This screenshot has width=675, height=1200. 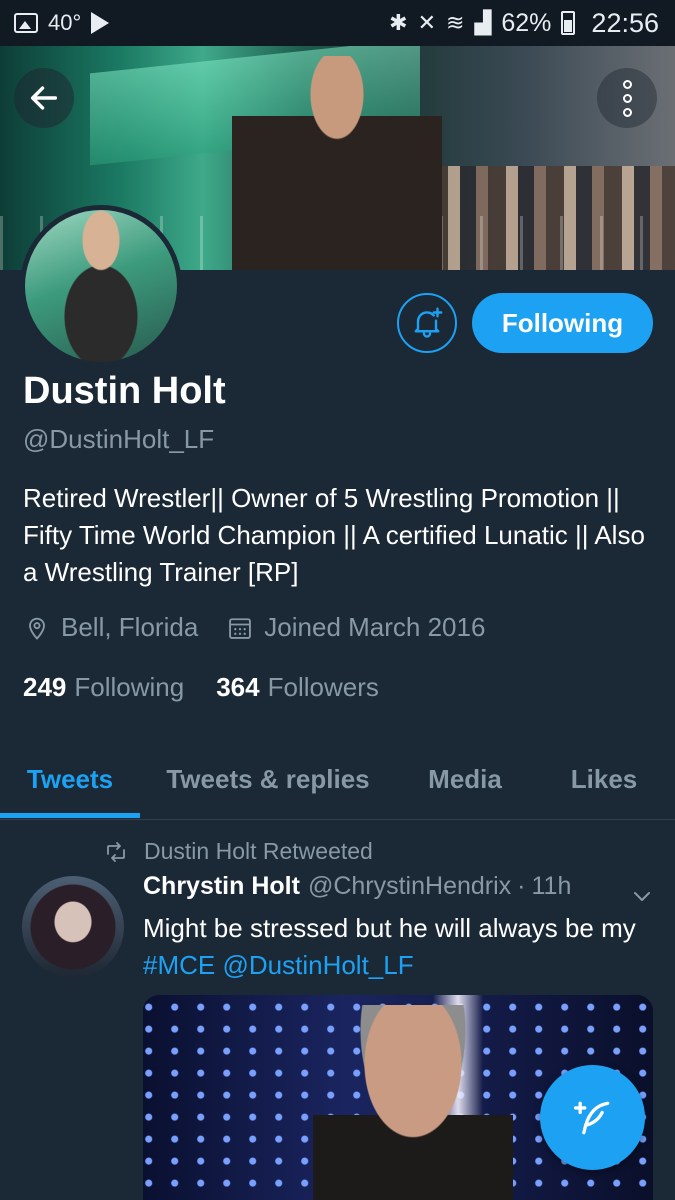 I want to click on active-tab-indicator, so click(x=70, y=815).